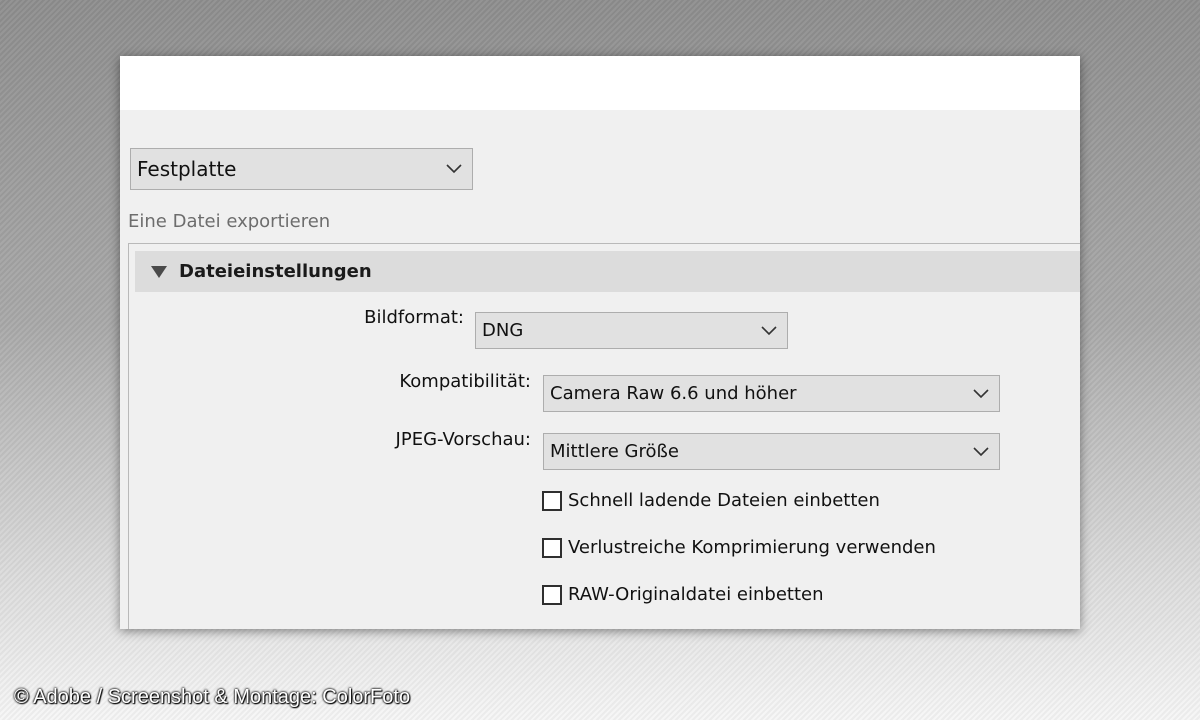  Describe the element at coordinates (752, 547) in the screenshot. I see `checkbox-label: Verlustreiche Komprimierung verwenden` at that location.